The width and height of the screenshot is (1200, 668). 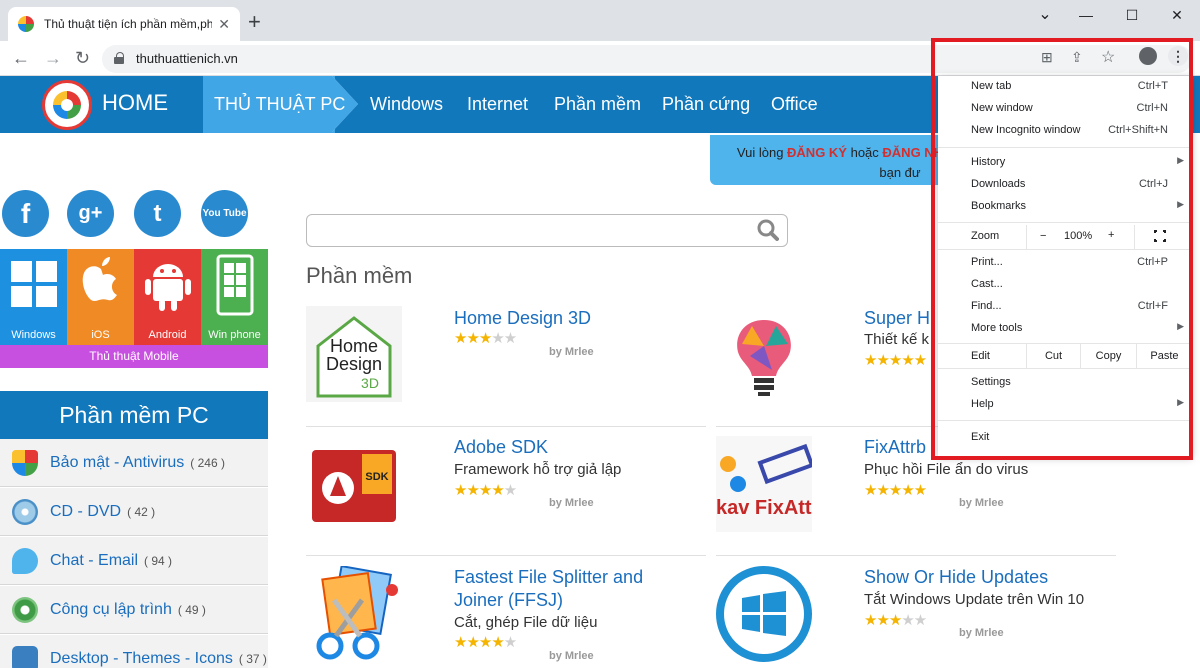 I want to click on card-description: Tắt Windows Update trên Win 10, so click(x=974, y=599).